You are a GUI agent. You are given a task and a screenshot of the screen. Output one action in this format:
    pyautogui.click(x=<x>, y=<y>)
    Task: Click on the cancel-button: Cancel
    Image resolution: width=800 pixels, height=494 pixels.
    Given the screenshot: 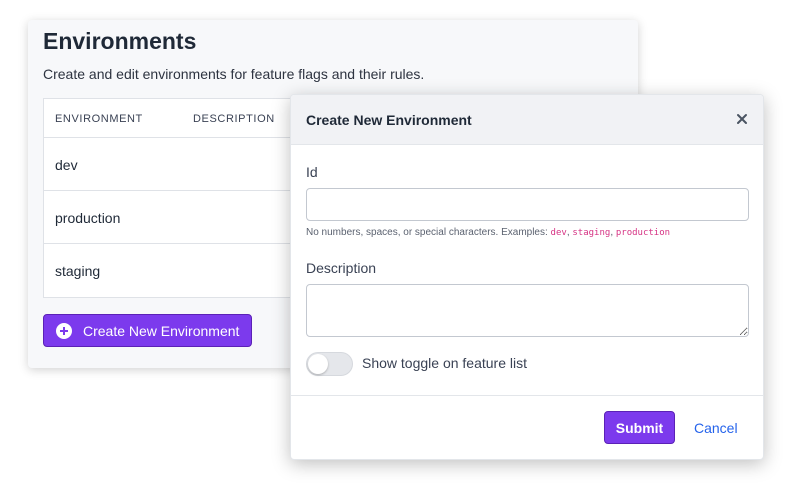 What is the action you would take?
    pyautogui.click(x=716, y=428)
    